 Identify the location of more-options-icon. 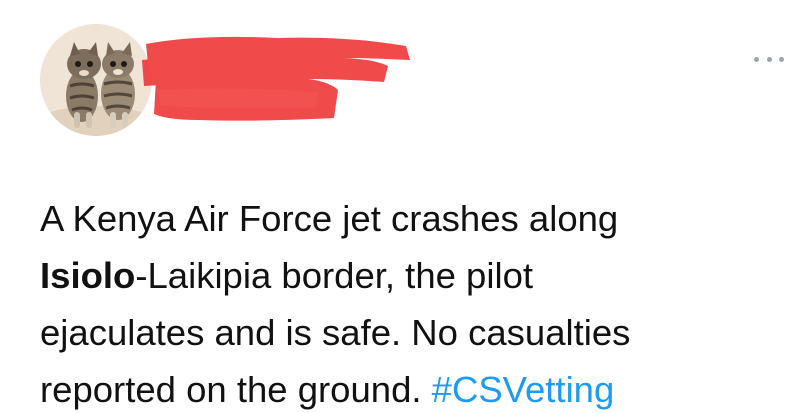
(769, 59).